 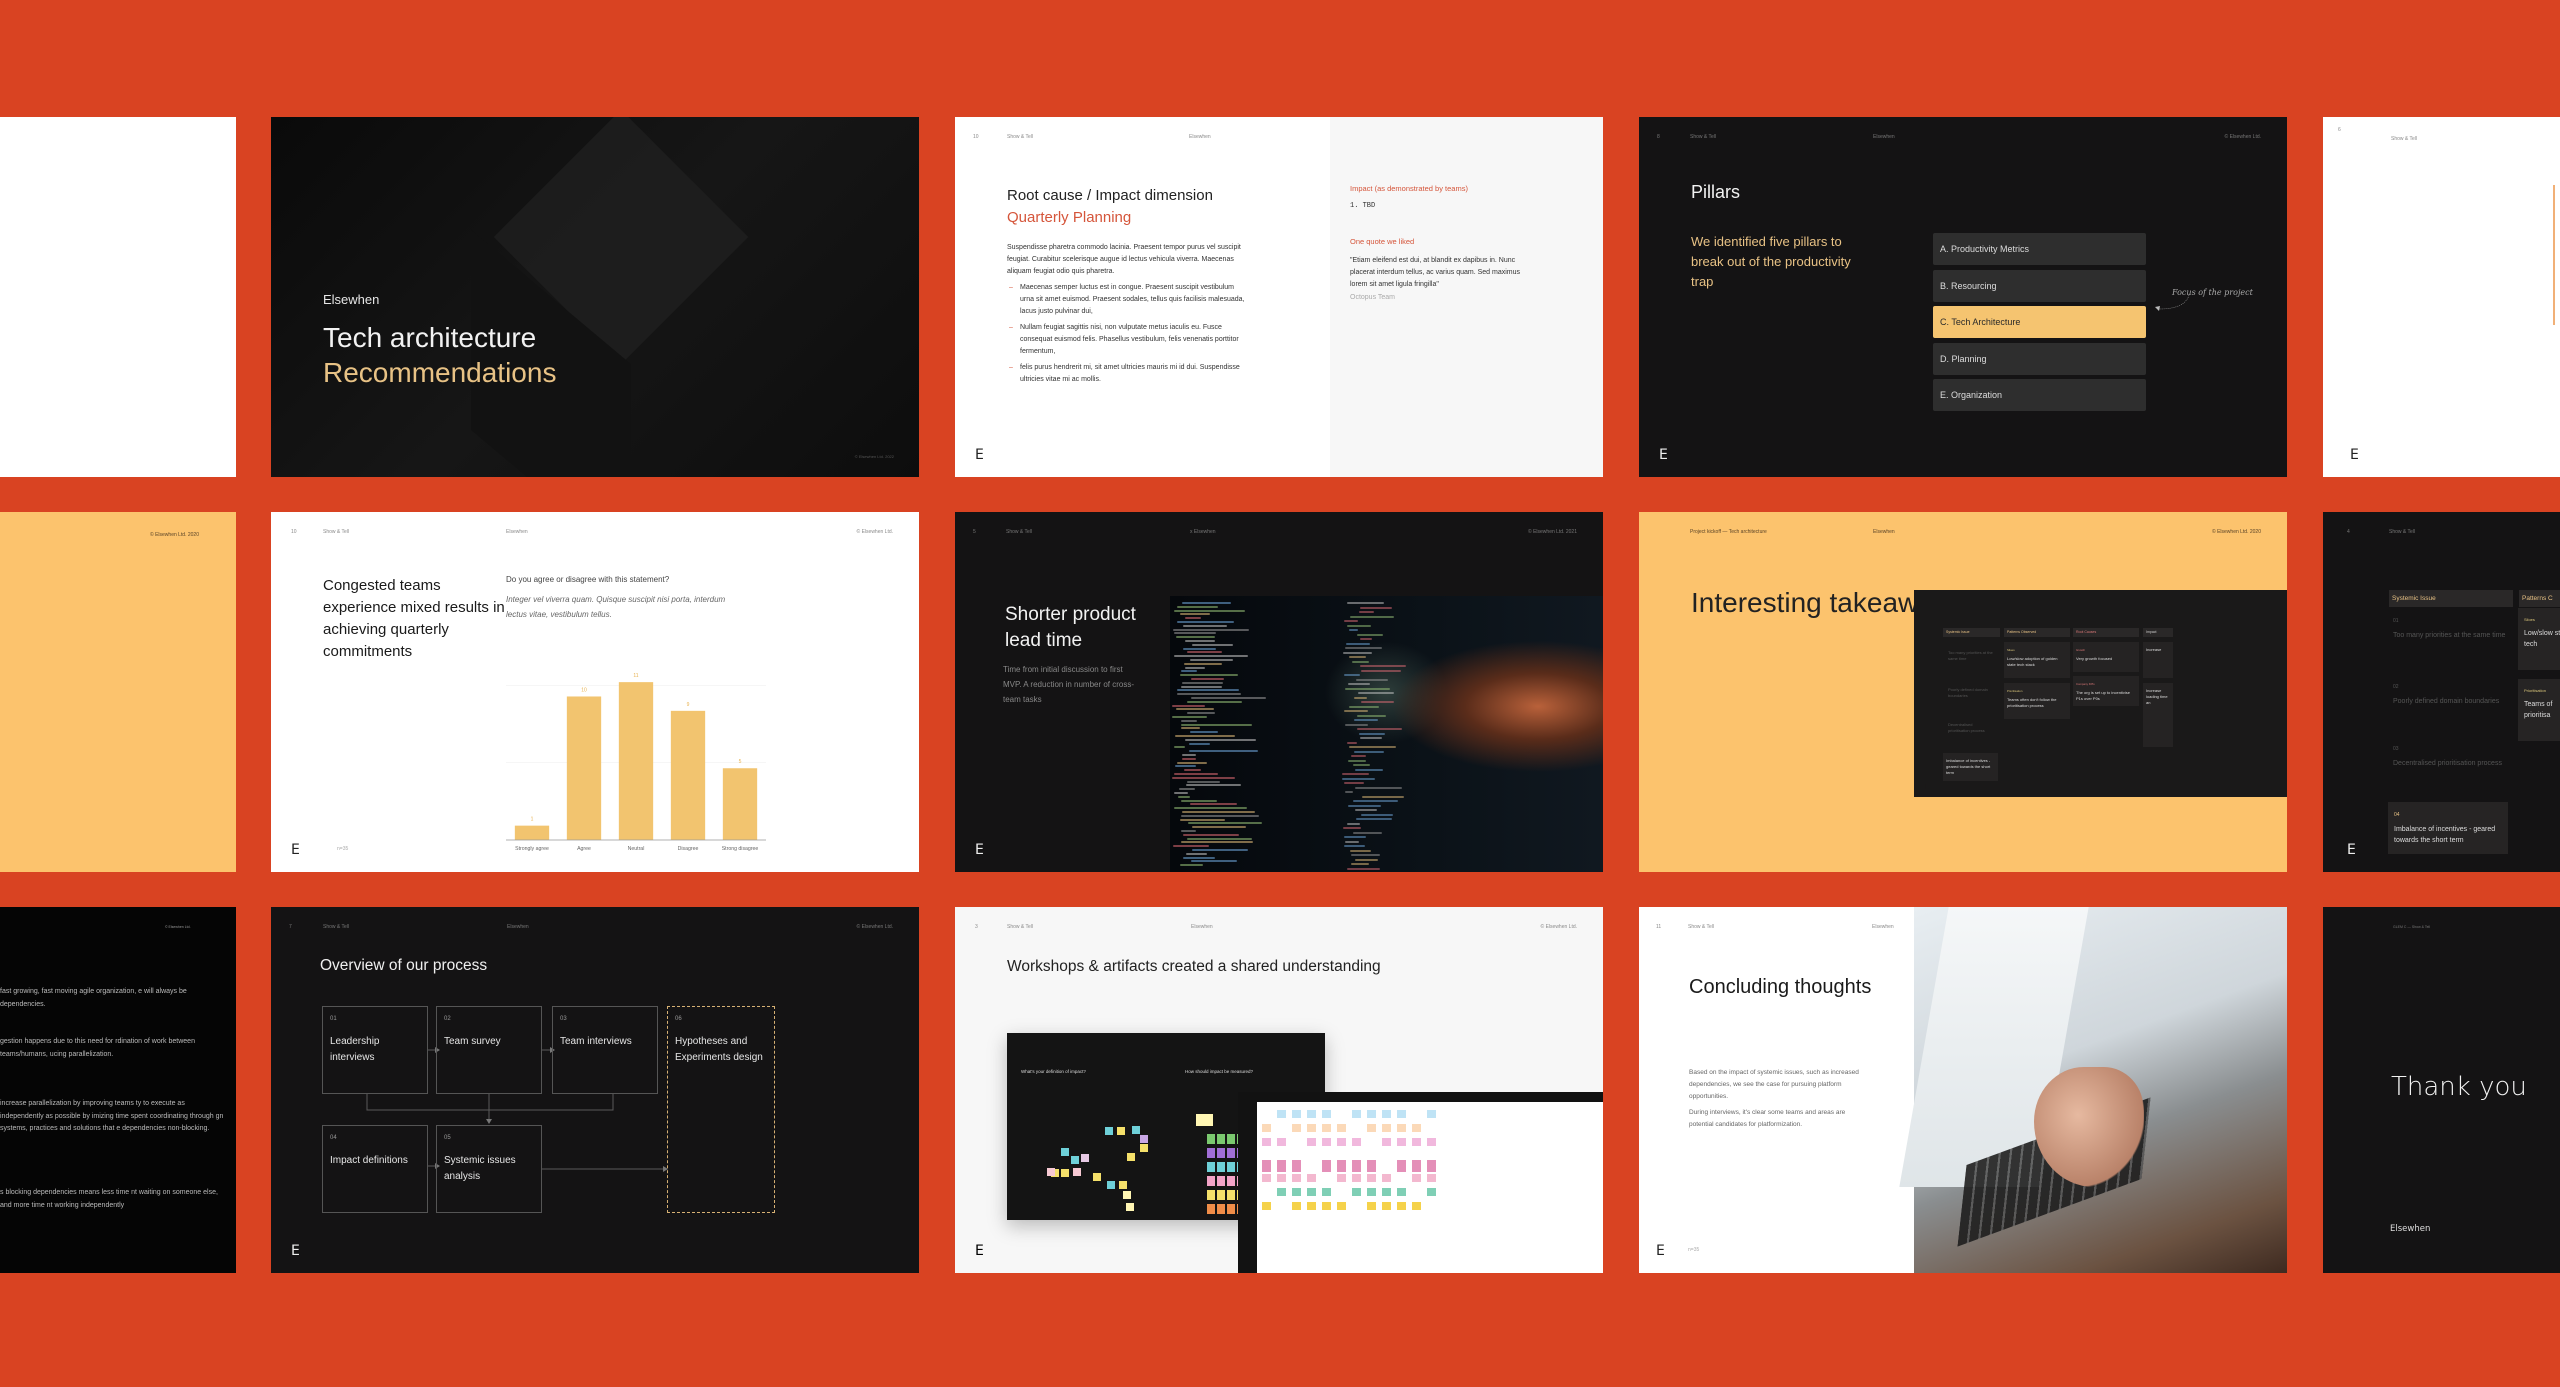 I want to click on pillar-item: D. Planning, so click(x=2039, y=358).